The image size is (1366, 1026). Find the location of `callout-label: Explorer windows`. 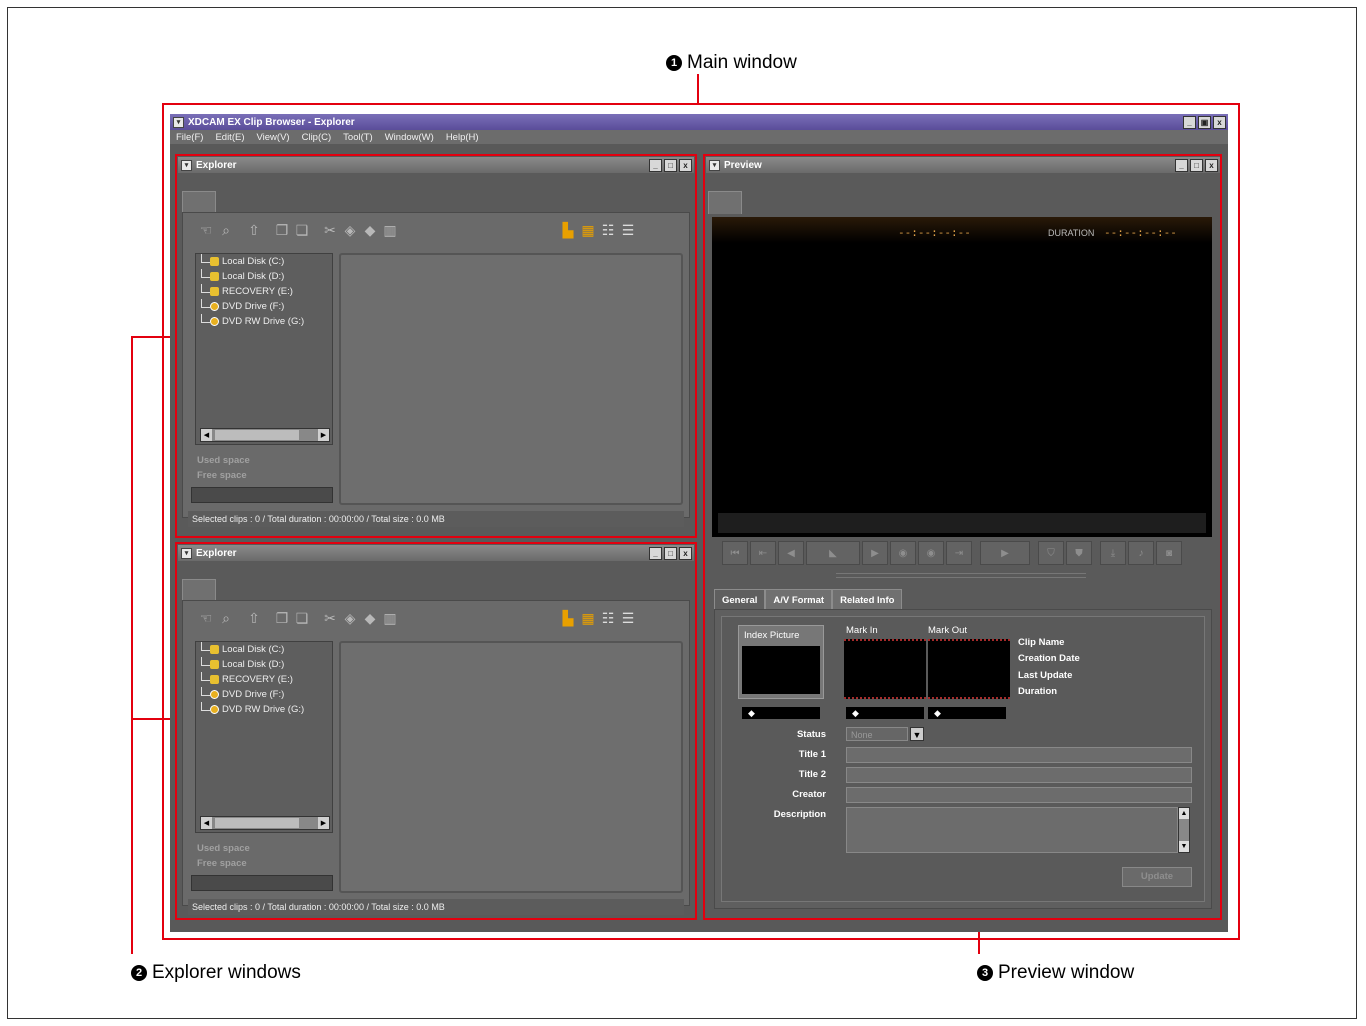

callout-label: Explorer windows is located at coordinates (226, 972).